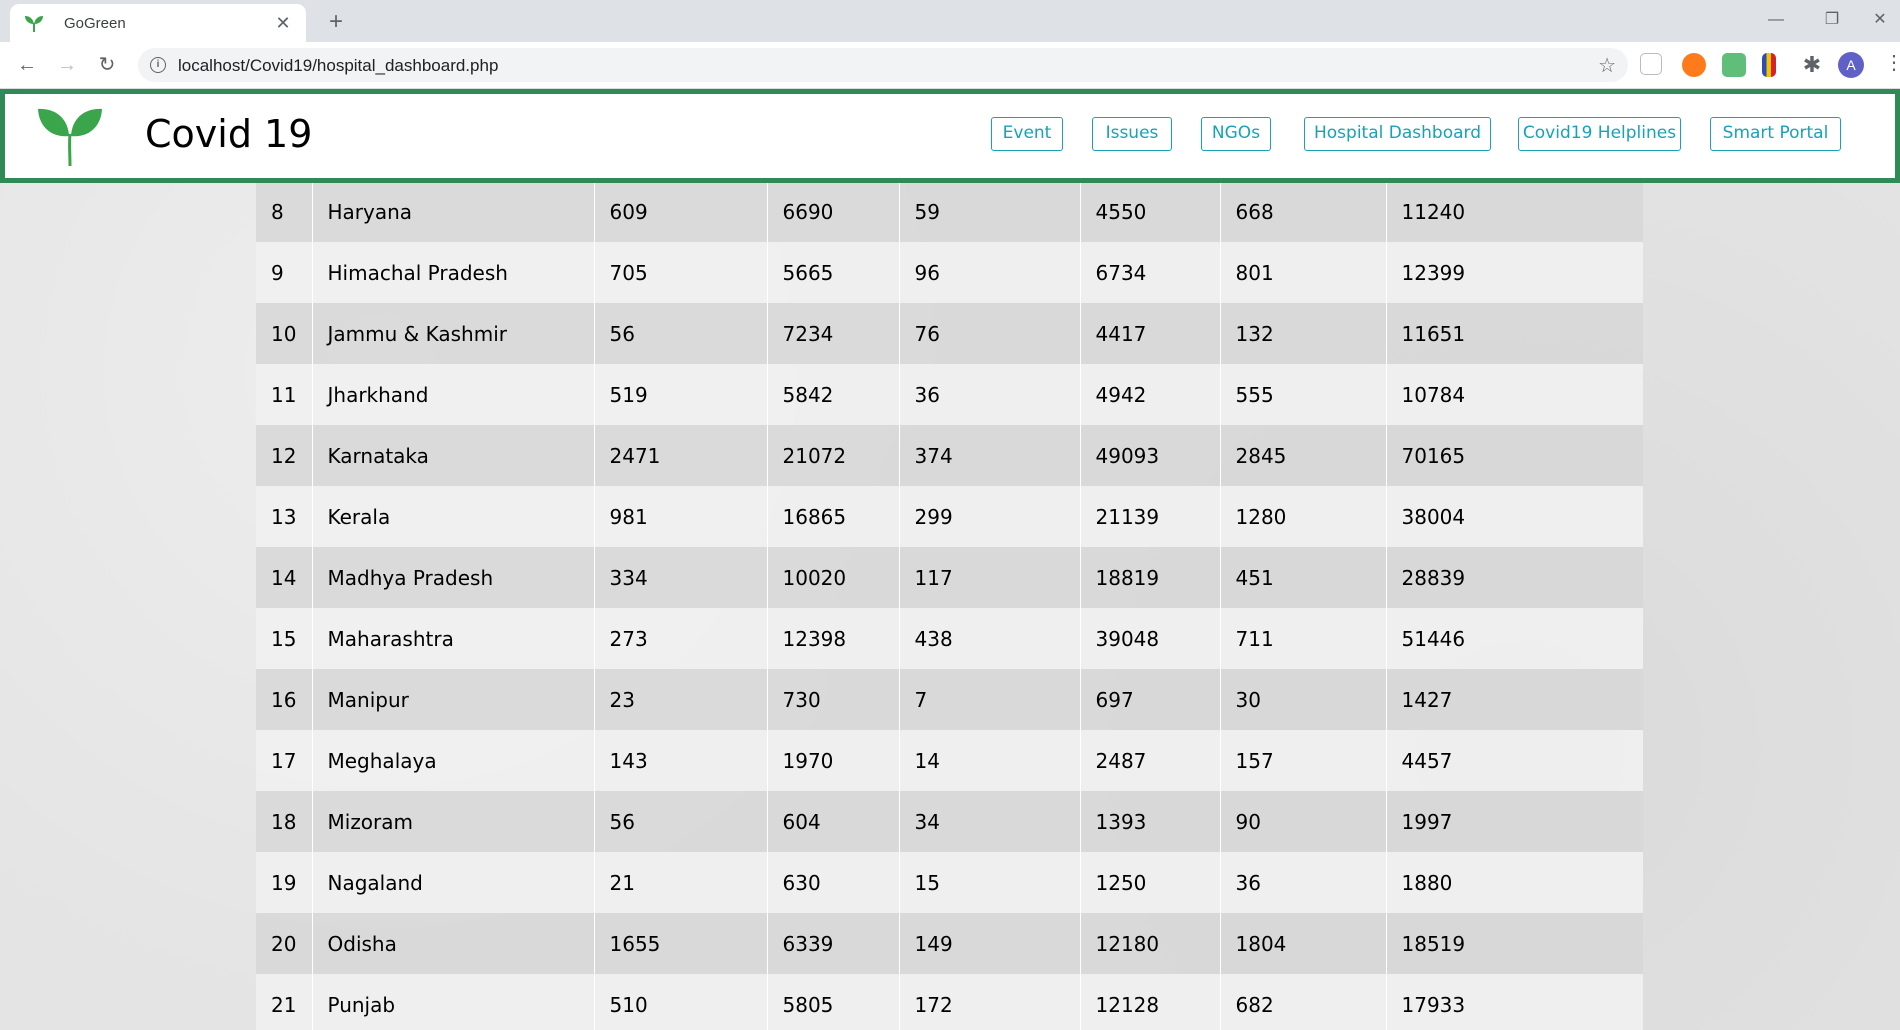  I want to click on cell-value: 157, so click(1302, 760).